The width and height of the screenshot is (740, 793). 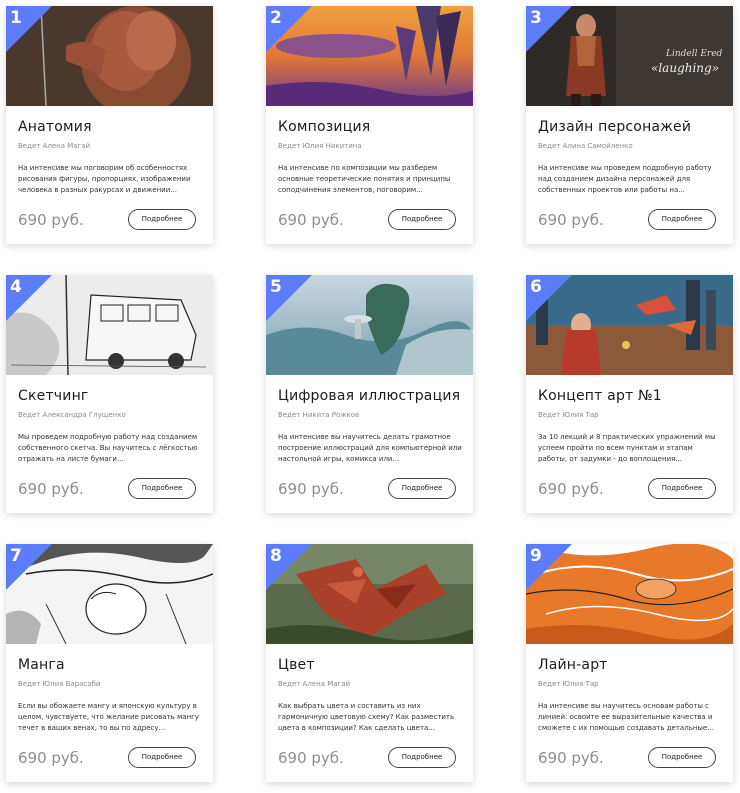 What do you see at coordinates (276, 18) in the screenshot?
I see `rank-number: 2` at bounding box center [276, 18].